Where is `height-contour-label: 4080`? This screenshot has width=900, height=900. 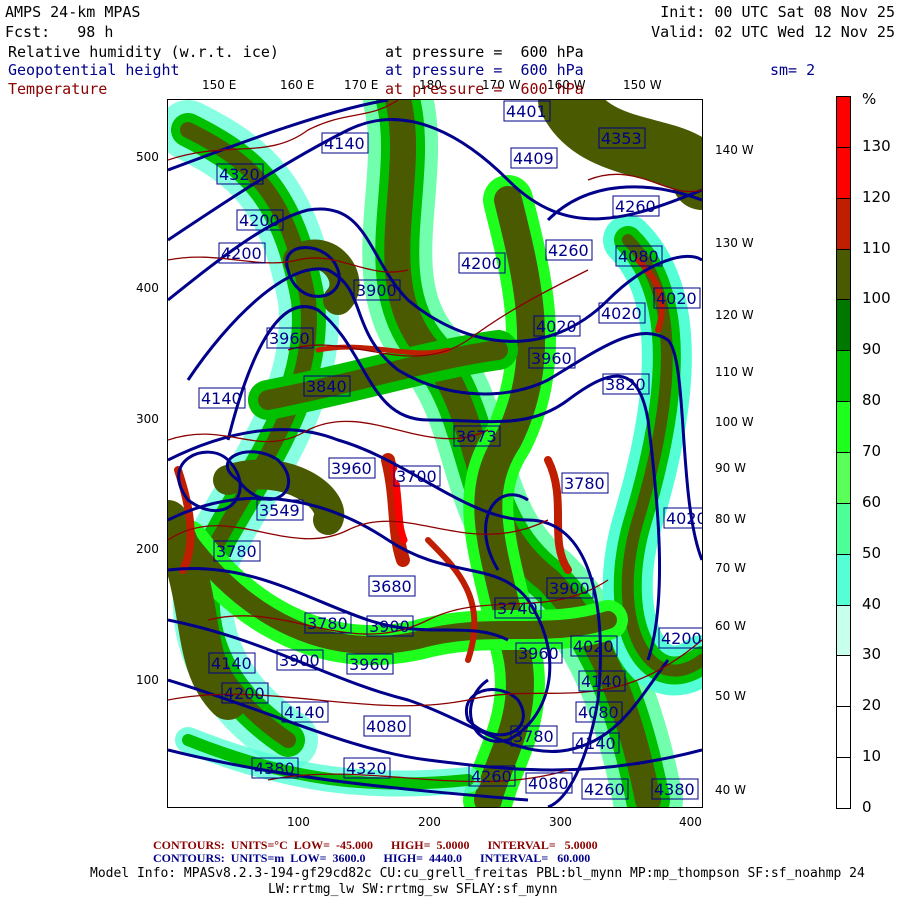 height-contour-label: 4080 is located at coordinates (598, 712).